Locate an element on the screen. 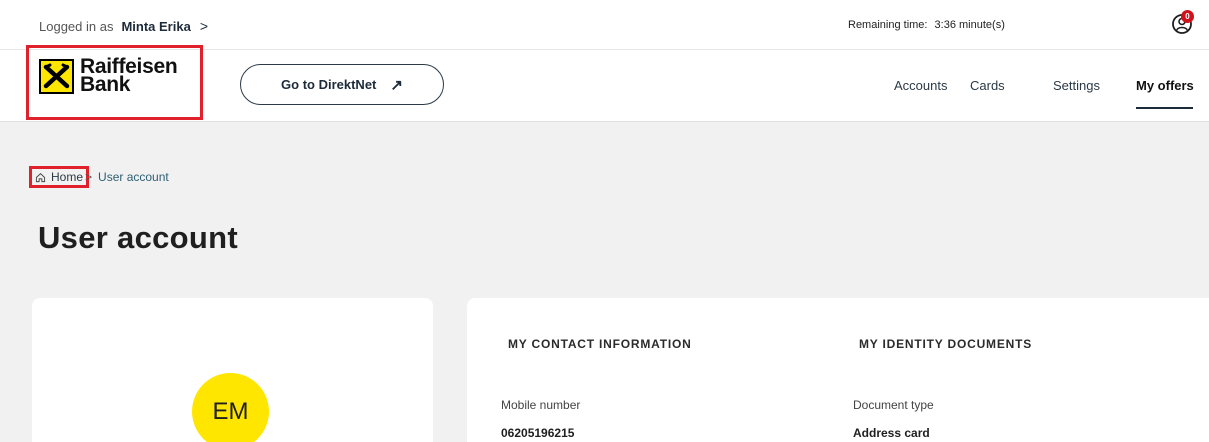 This screenshot has width=1209, height=442. user-profile-button: 0 is located at coordinates (1183, 23).